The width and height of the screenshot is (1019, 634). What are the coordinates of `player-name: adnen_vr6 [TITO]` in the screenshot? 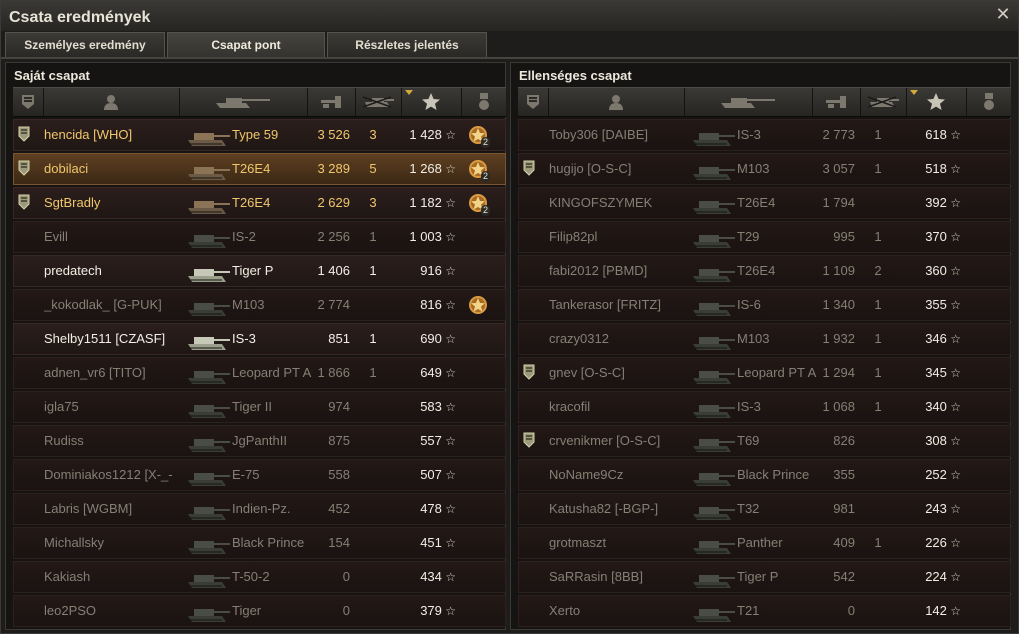 It's located at (114, 373).